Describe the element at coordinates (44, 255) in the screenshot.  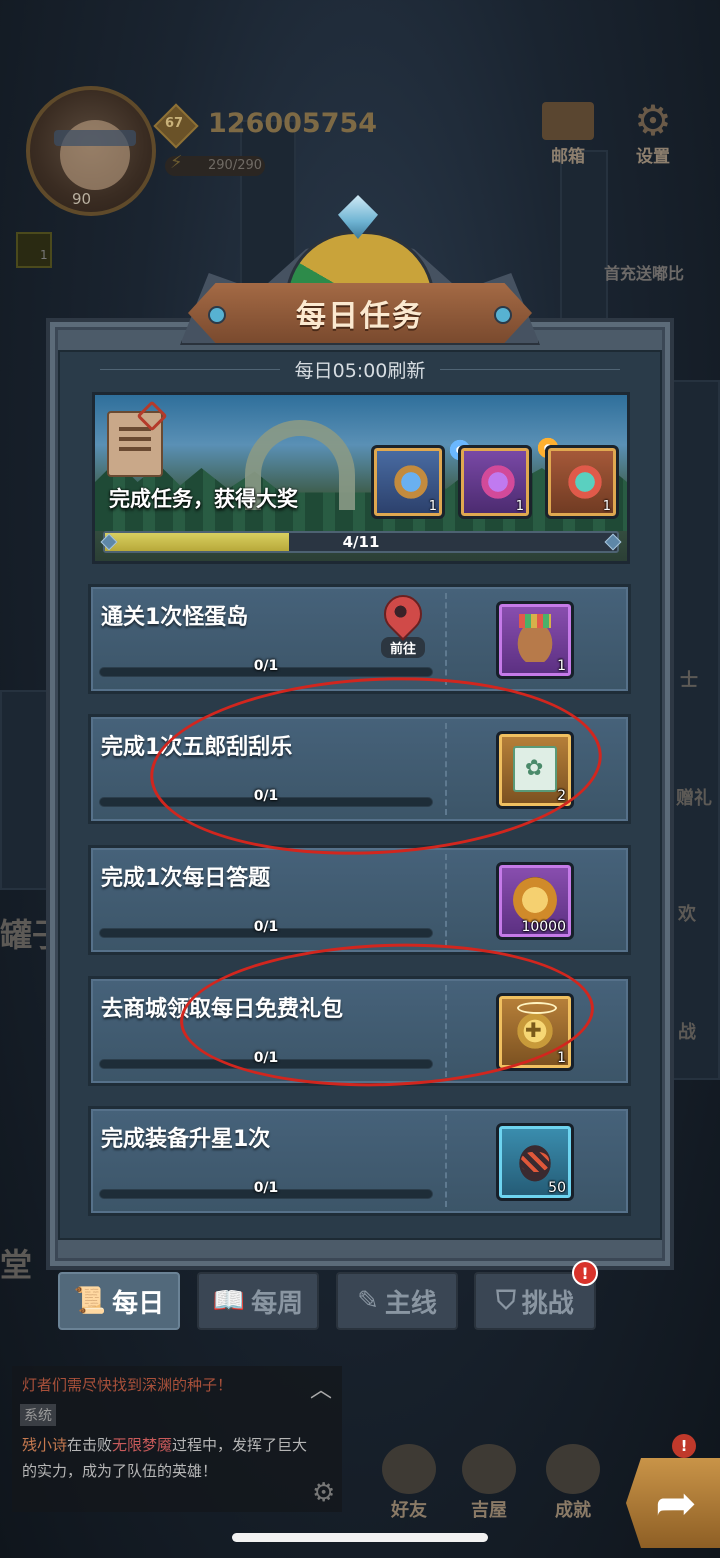
I see `buff-count: 1` at that location.